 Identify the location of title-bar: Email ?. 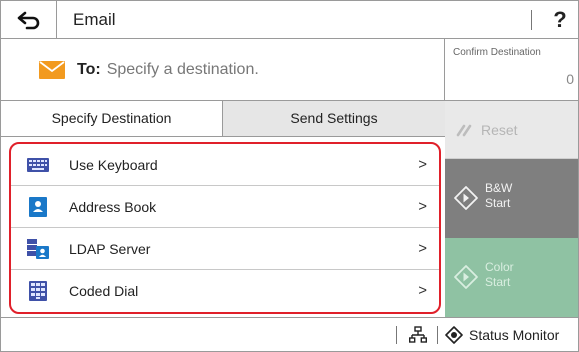
(289, 20).